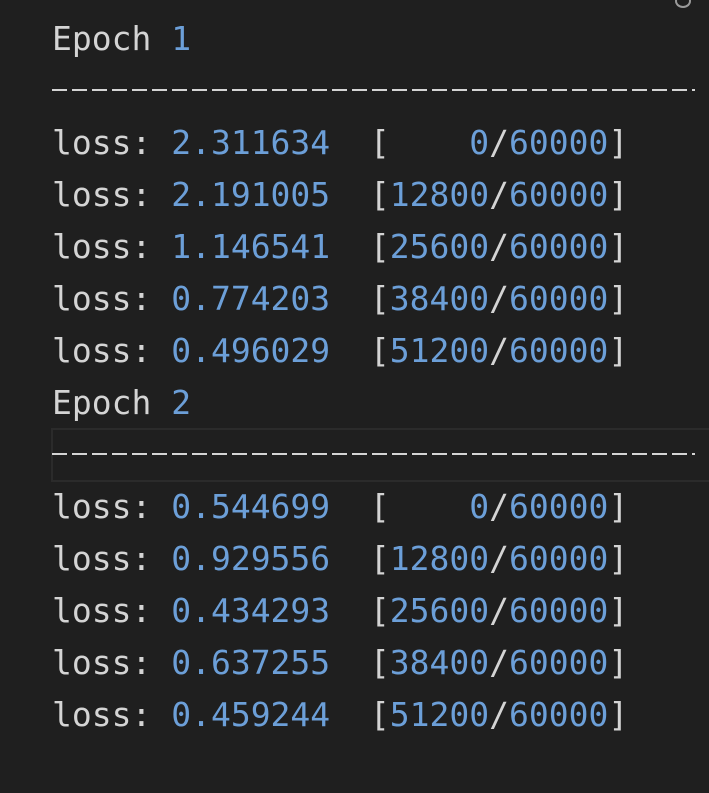 The width and height of the screenshot is (709, 793). I want to click on loss-row: loss: 0.459244 [51200/60000], so click(380, 715).